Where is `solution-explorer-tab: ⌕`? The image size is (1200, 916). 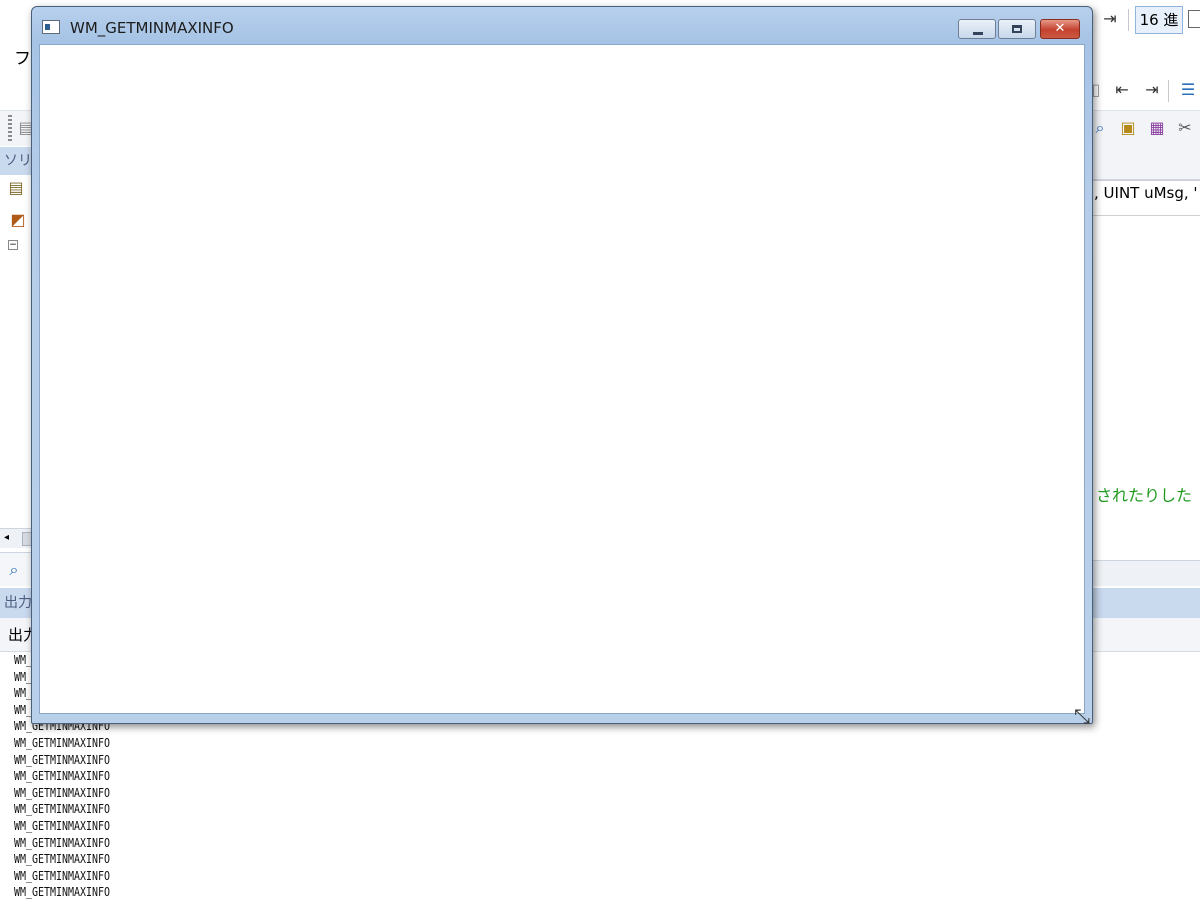 solution-explorer-tab: ⌕ is located at coordinates (17, 569).